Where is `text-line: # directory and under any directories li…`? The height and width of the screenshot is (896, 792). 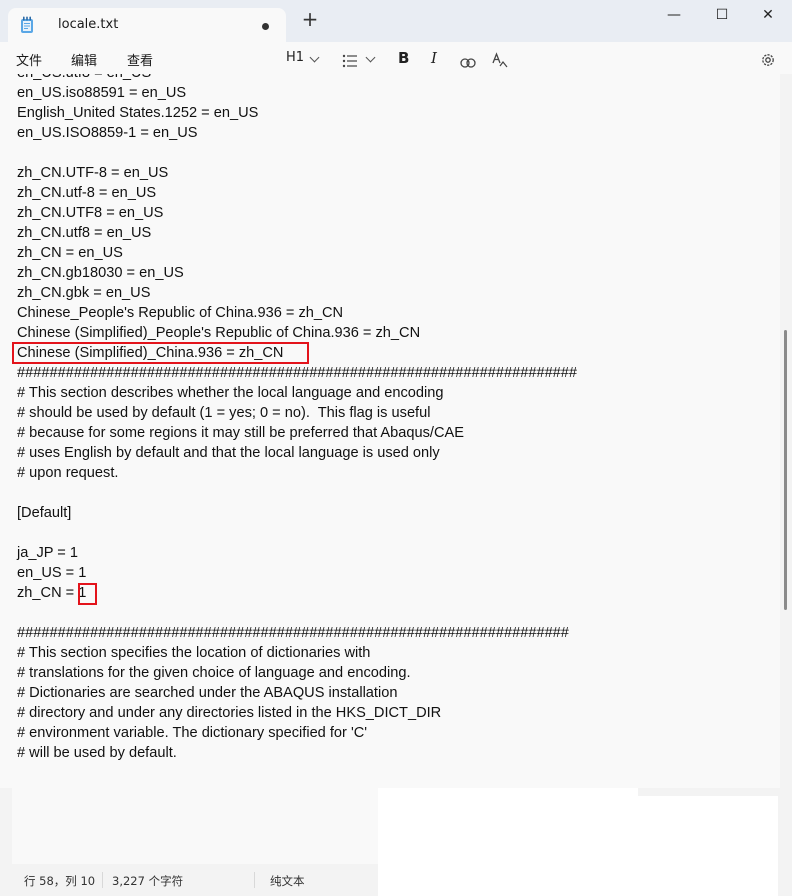
text-line: # directory and under any directories li… is located at coordinates (229, 713).